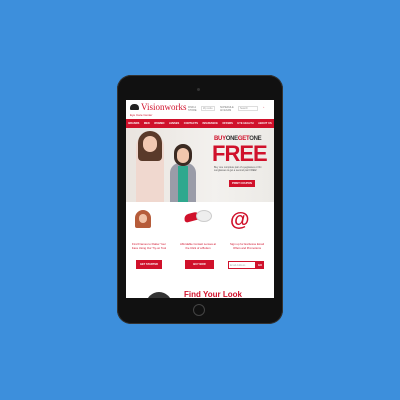 The image size is (400, 400). I want to click on zip-input: Zip code, so click(208, 108).